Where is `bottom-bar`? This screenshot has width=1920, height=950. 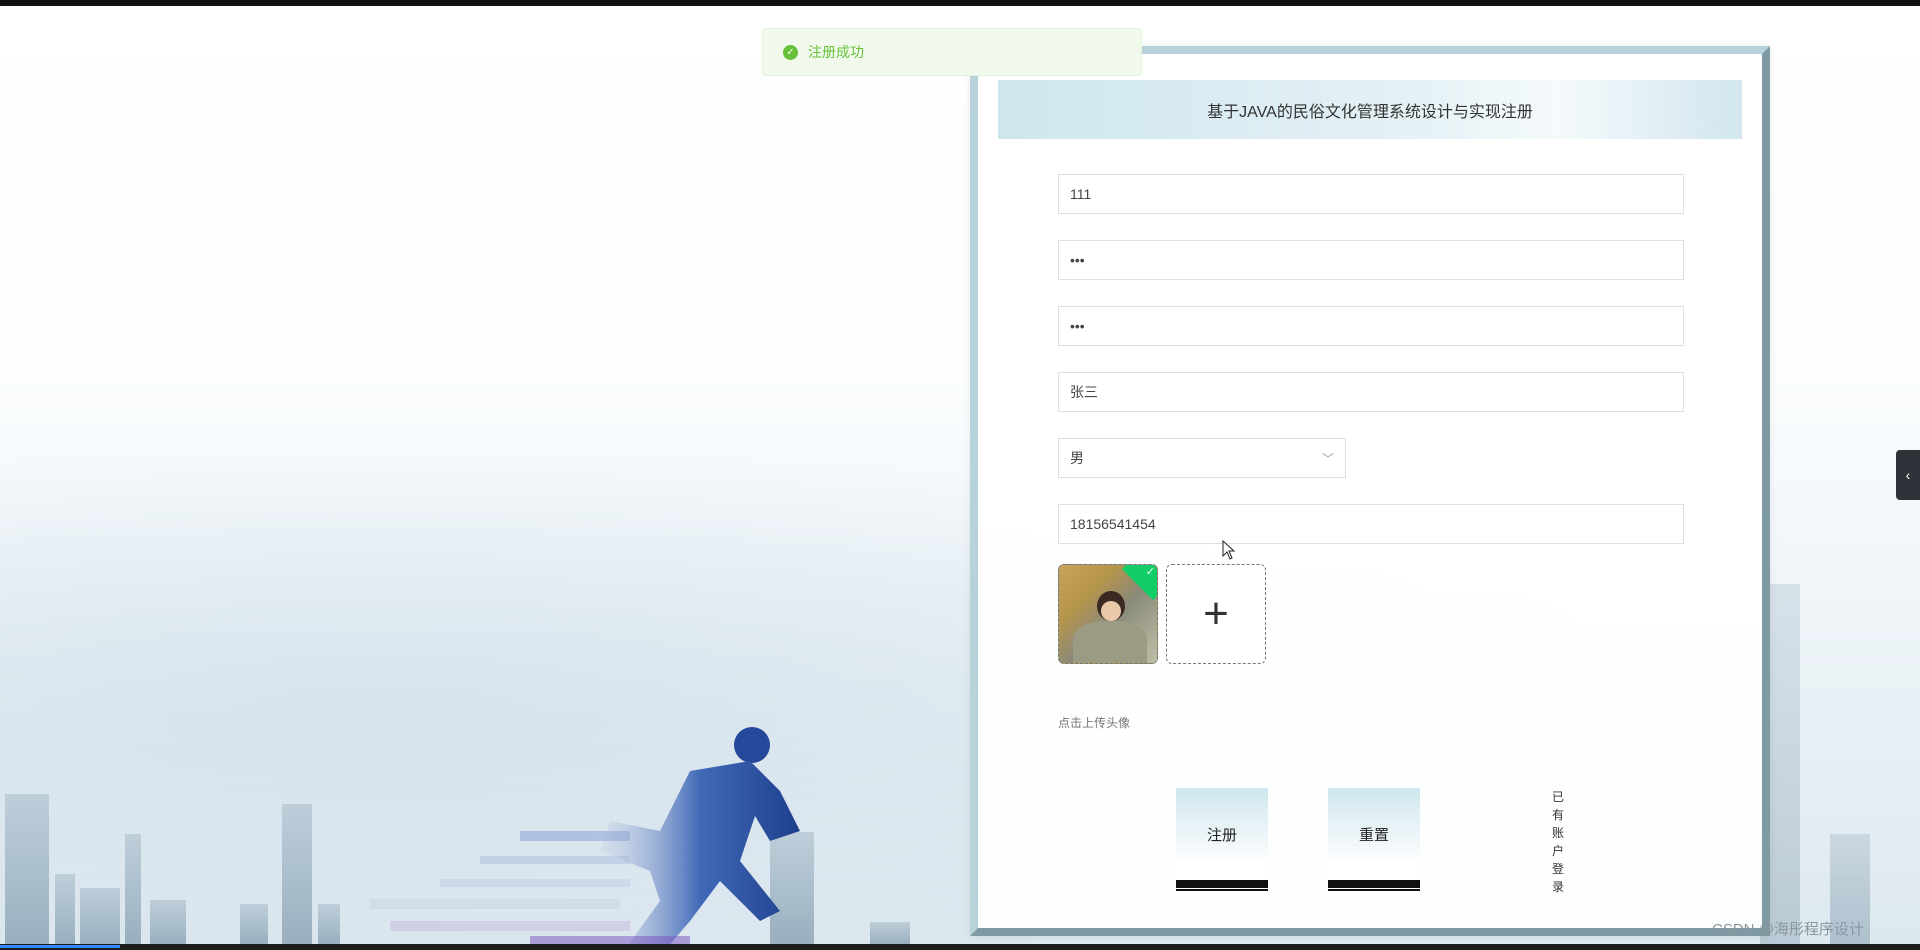 bottom-bar is located at coordinates (960, 947).